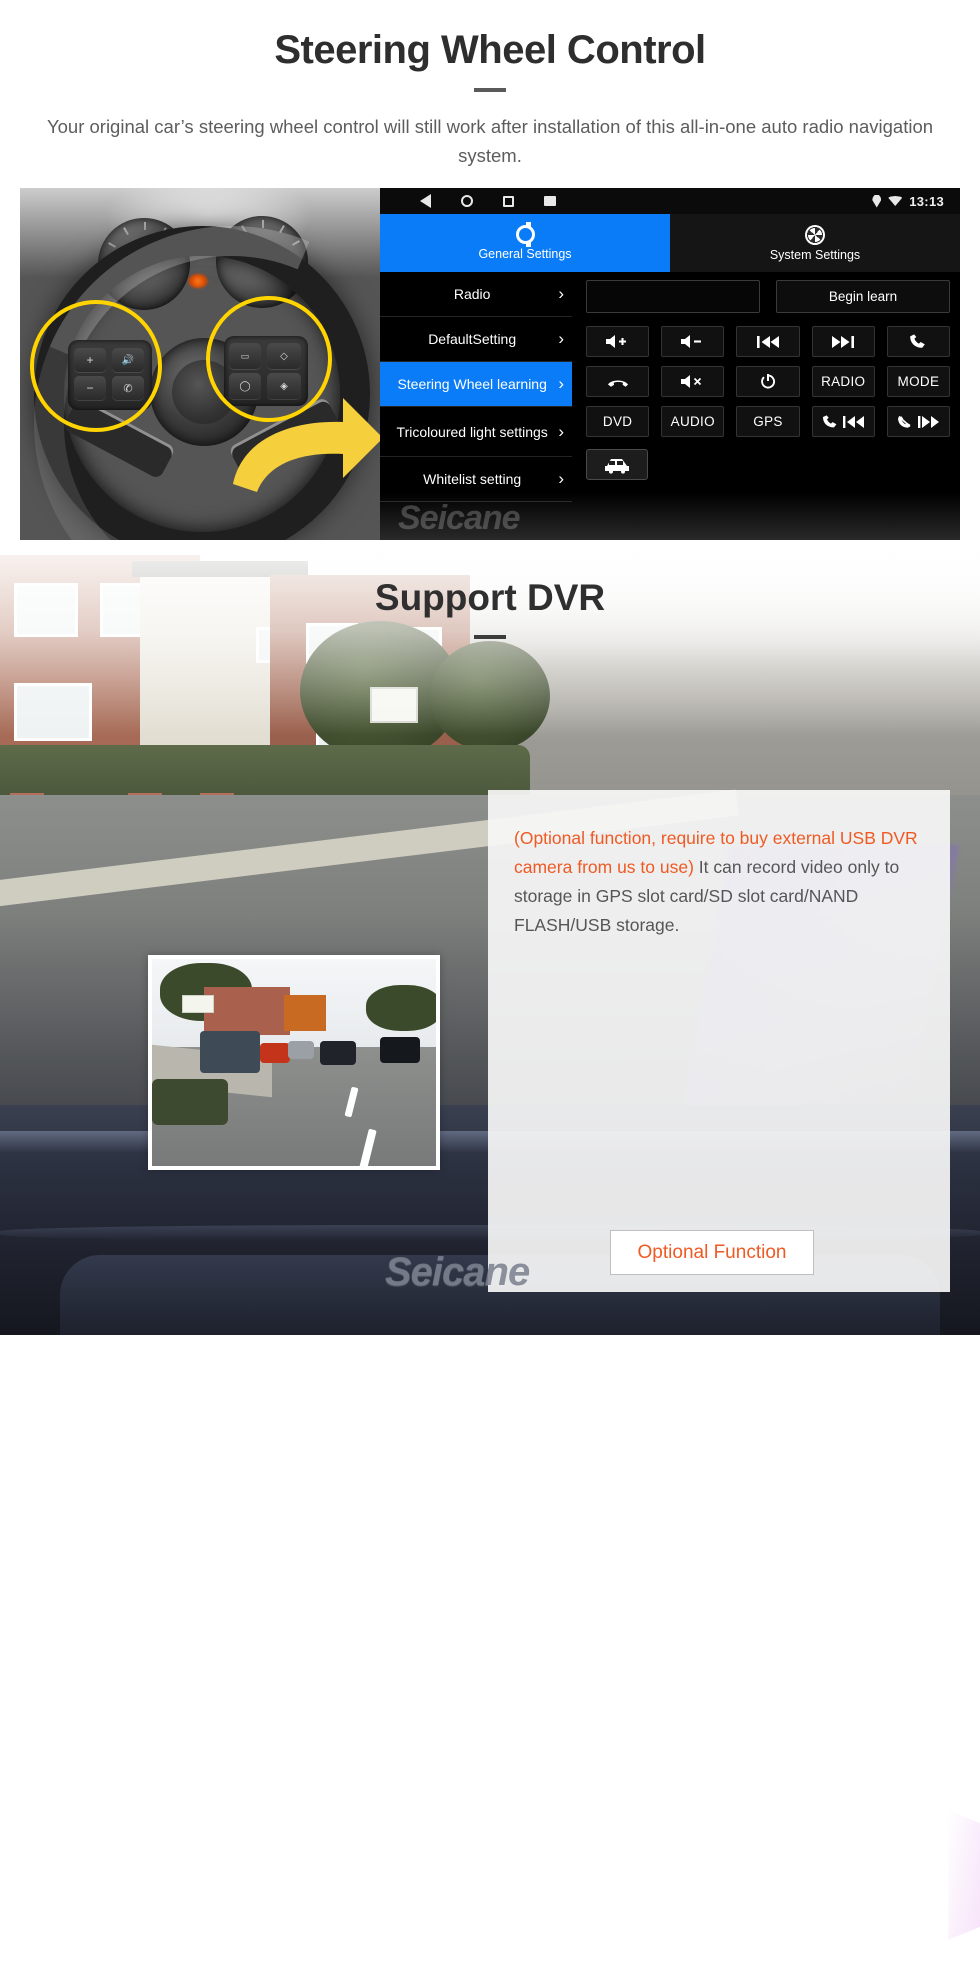 This screenshot has height=1980, width=980. Describe the element at coordinates (525, 254) in the screenshot. I see `tab-general-settings-label: General Settings` at that location.